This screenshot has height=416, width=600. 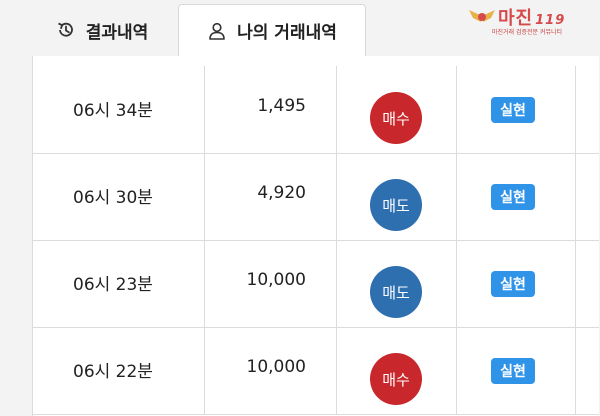 What do you see at coordinates (482, 17) in the screenshot?
I see `wing-emblem-icon` at bounding box center [482, 17].